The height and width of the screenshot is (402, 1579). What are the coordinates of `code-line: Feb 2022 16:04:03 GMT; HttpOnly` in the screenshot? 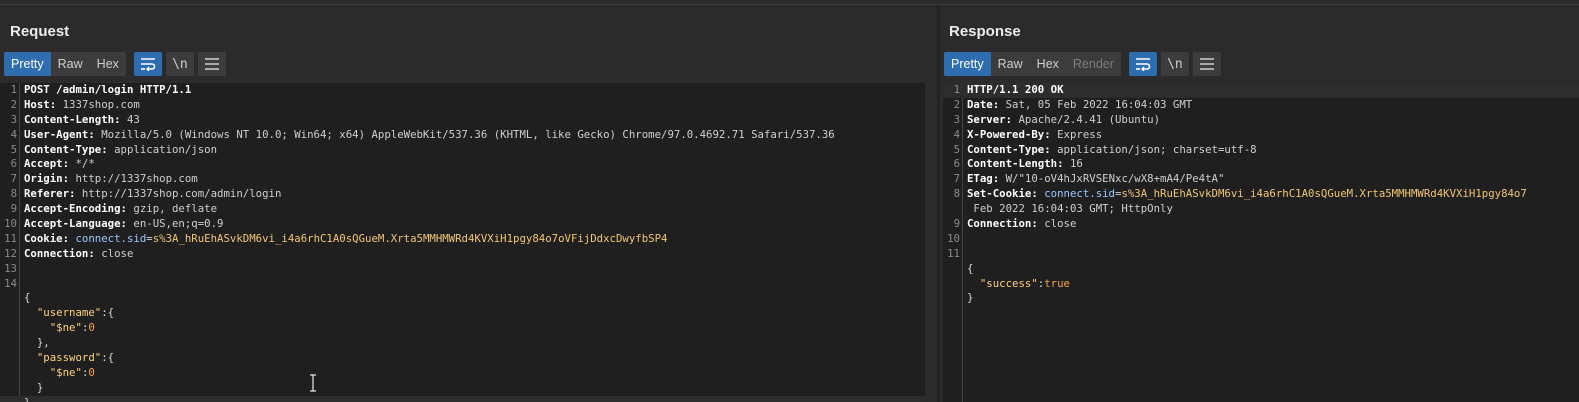 It's located at (1070, 209).